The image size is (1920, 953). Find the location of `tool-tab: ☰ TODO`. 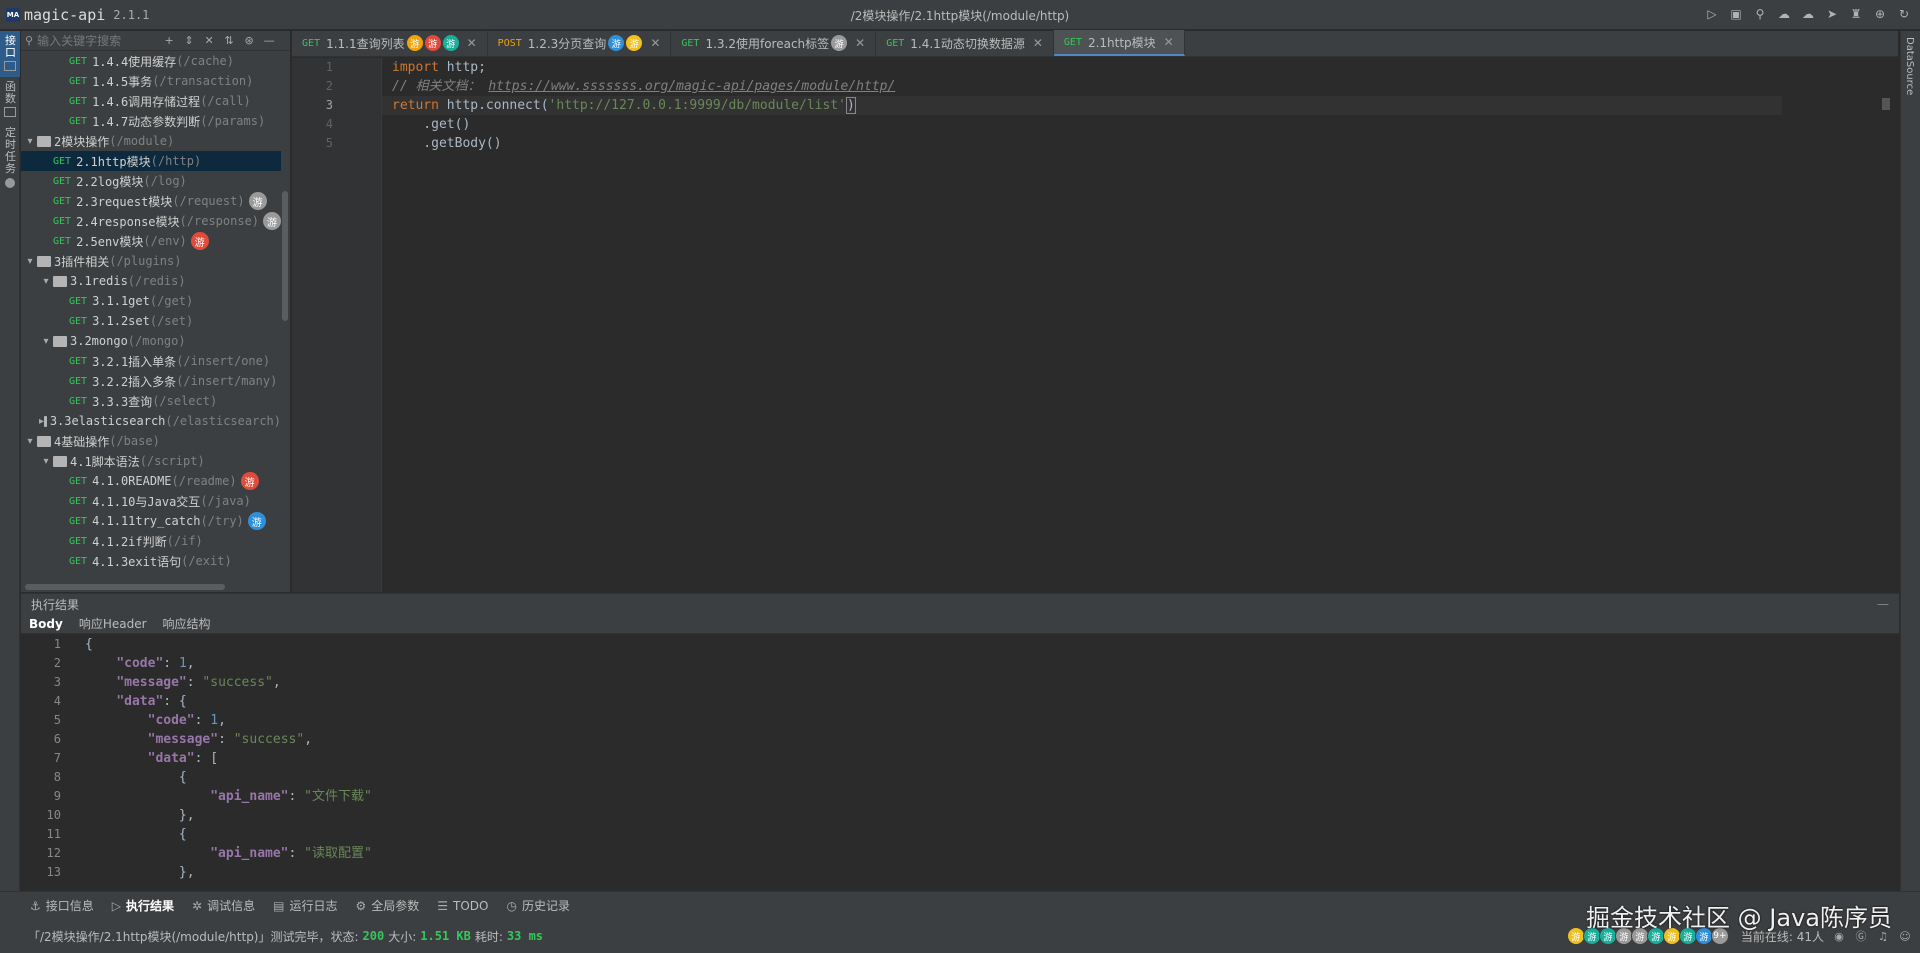

tool-tab: ☰ TODO is located at coordinates (462, 906).